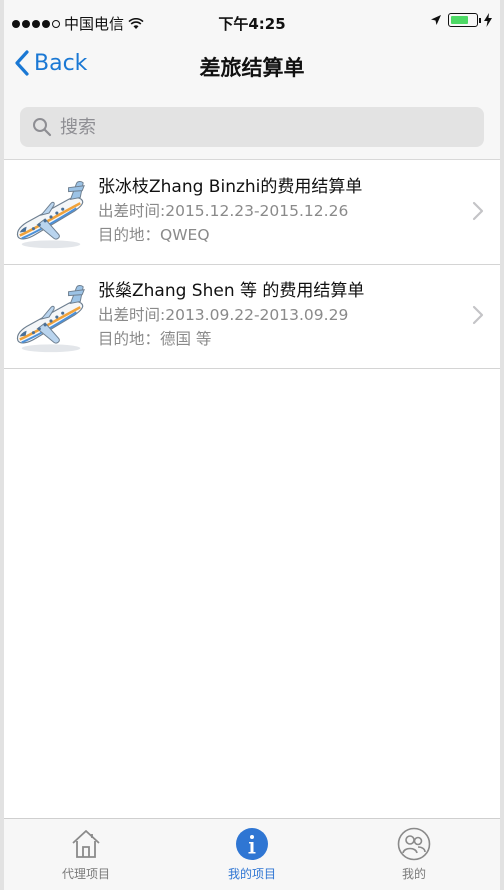 The image size is (504, 890). I want to click on status-time: 下午4:25, so click(252, 24).